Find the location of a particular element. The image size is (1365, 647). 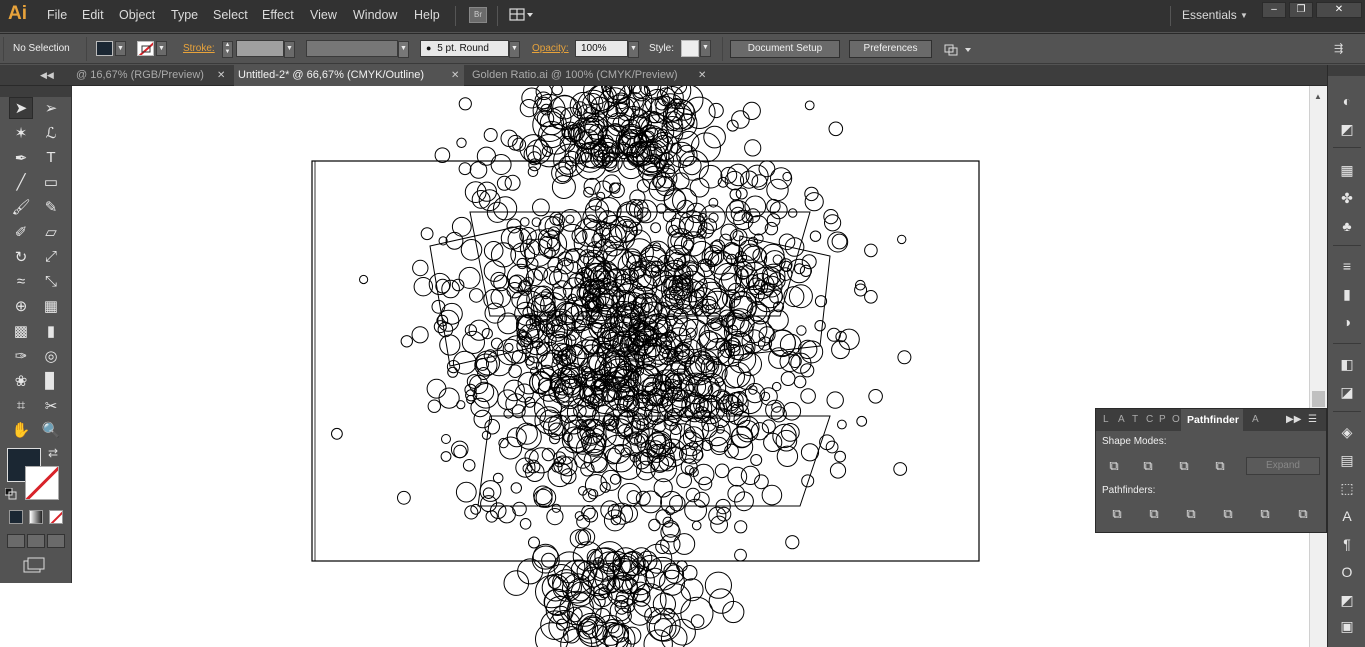

paragraph-icon: ¶ is located at coordinates (1347, 544).